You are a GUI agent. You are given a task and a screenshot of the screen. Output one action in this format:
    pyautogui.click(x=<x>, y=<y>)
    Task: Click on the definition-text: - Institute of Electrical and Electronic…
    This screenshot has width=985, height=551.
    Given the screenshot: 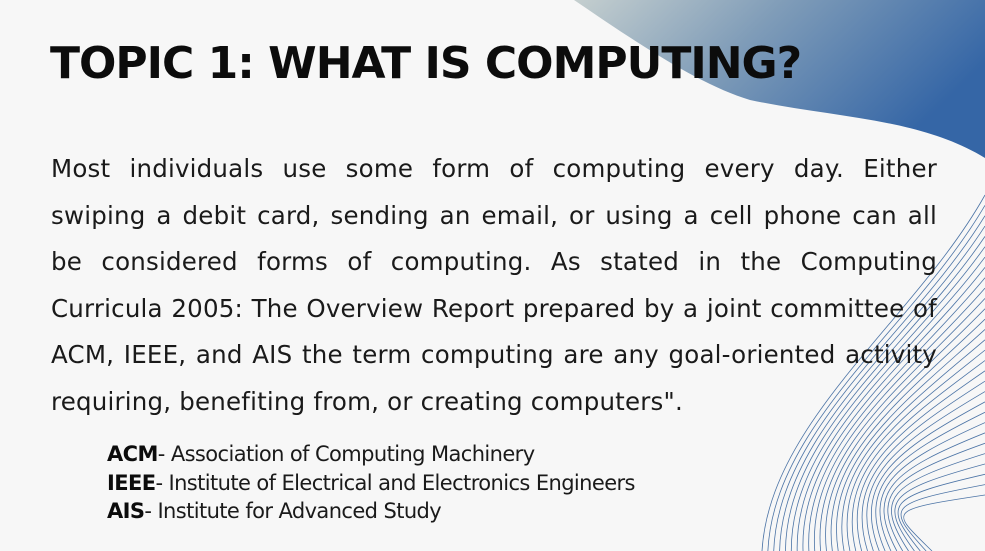 What is the action you would take?
    pyautogui.click(x=395, y=482)
    